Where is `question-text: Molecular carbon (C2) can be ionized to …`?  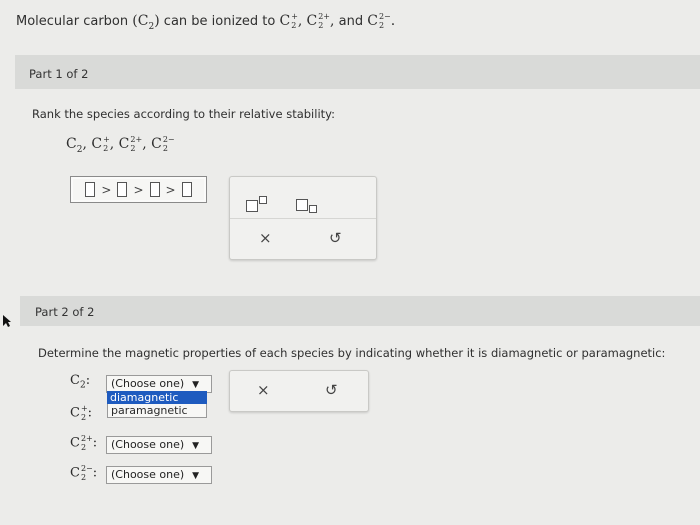
question-text: Molecular carbon (C2) can be ionized to … is located at coordinates (206, 22).